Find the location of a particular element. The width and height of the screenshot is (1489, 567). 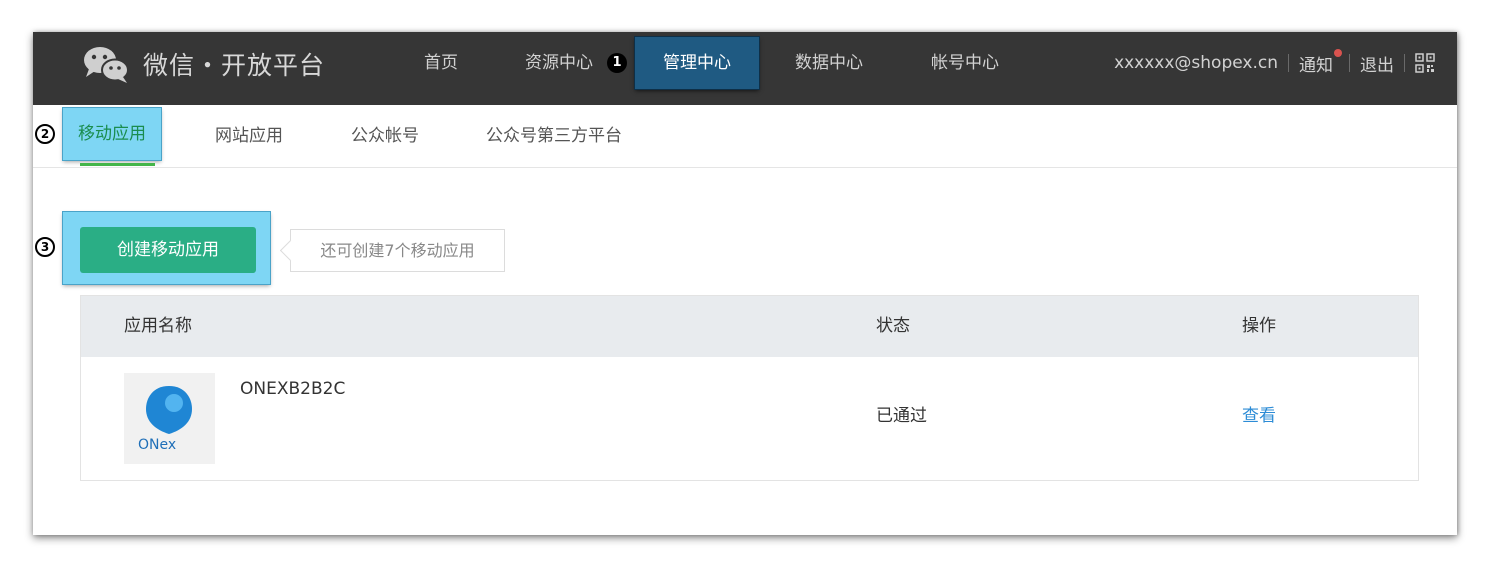

column-header-actions: 操作 is located at coordinates (1259, 326).